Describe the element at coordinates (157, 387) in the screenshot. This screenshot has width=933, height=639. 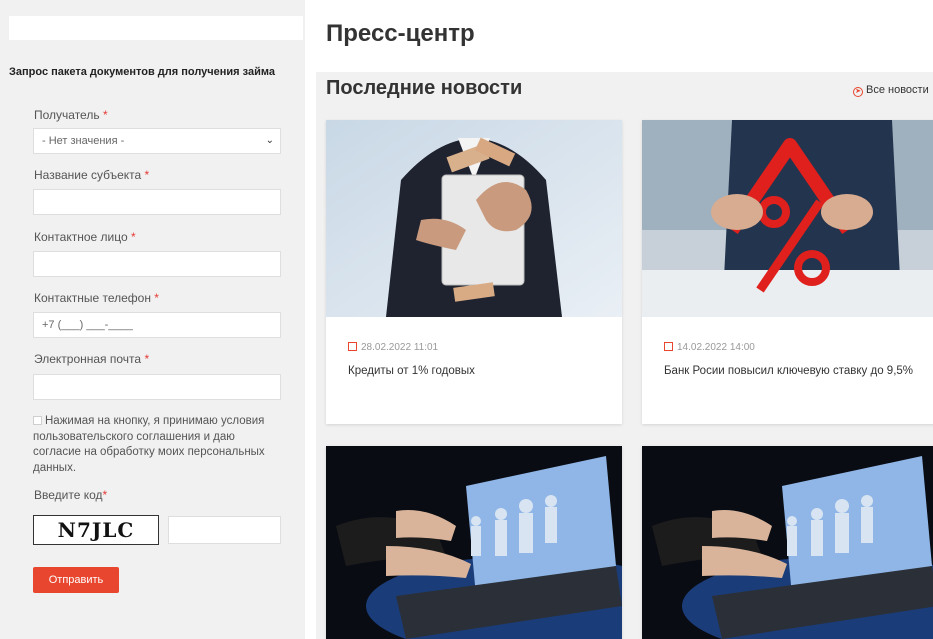
I see `email-input` at that location.